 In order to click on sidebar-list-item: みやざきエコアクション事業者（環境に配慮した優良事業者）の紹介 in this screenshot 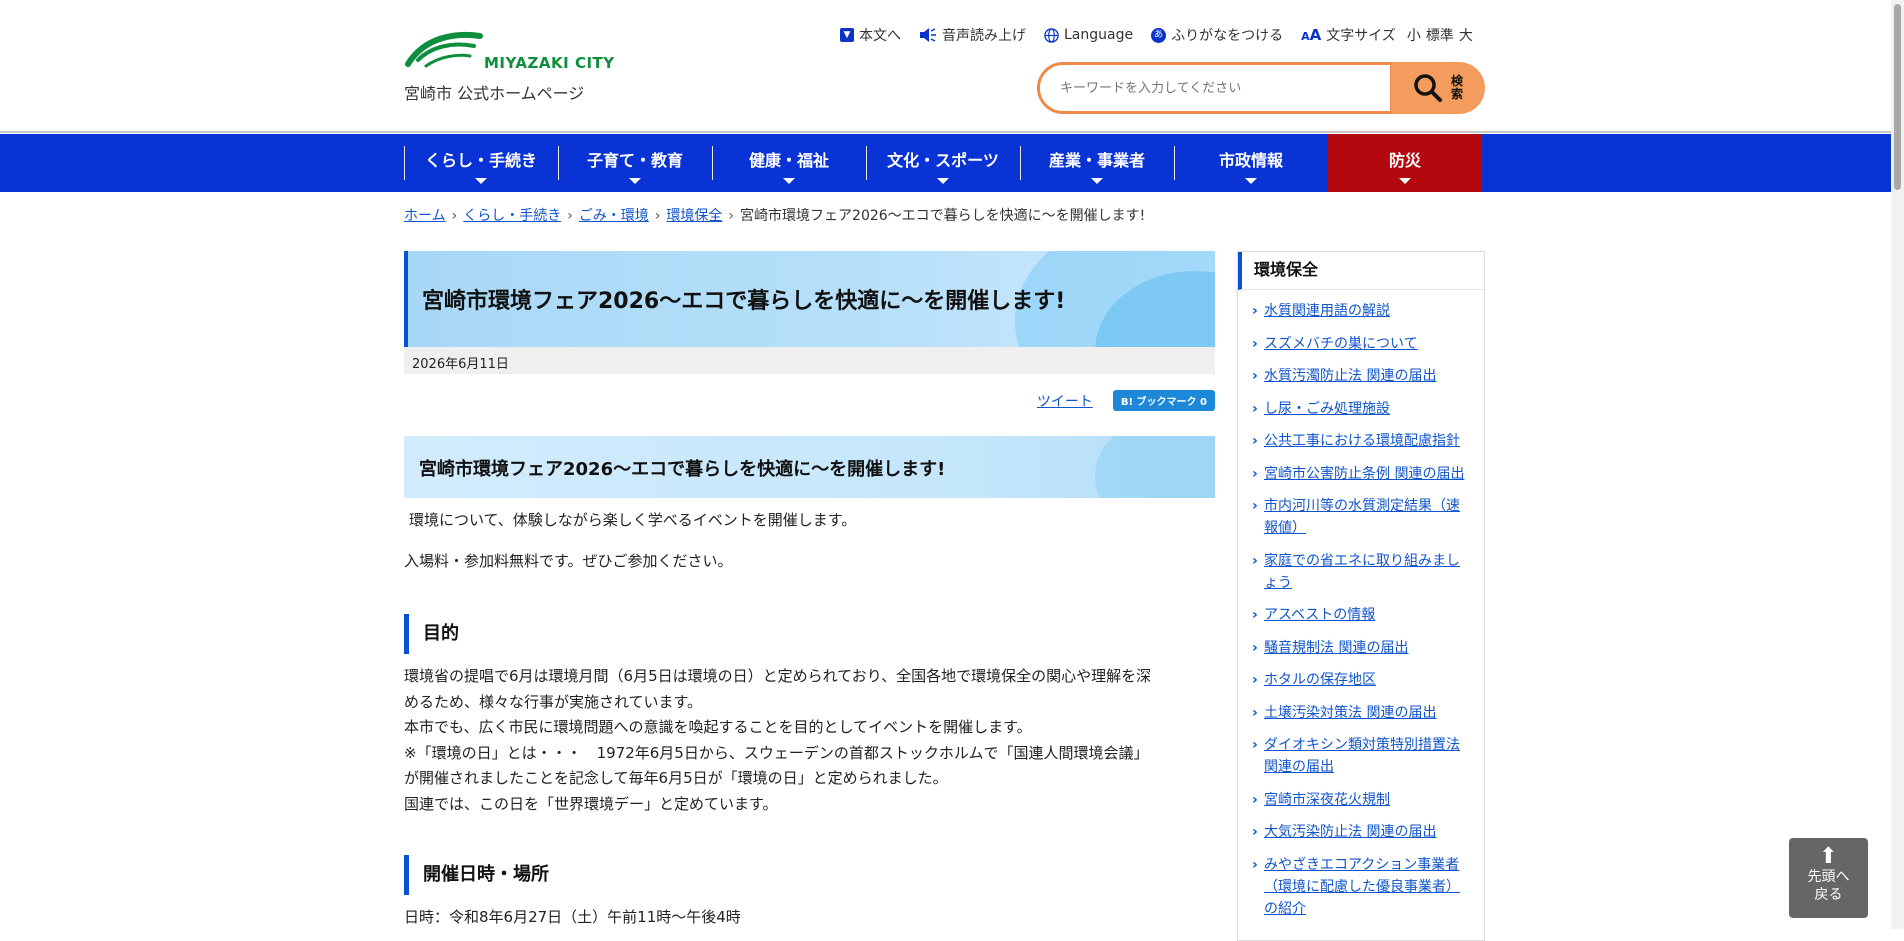, I will do `click(1361, 887)`.